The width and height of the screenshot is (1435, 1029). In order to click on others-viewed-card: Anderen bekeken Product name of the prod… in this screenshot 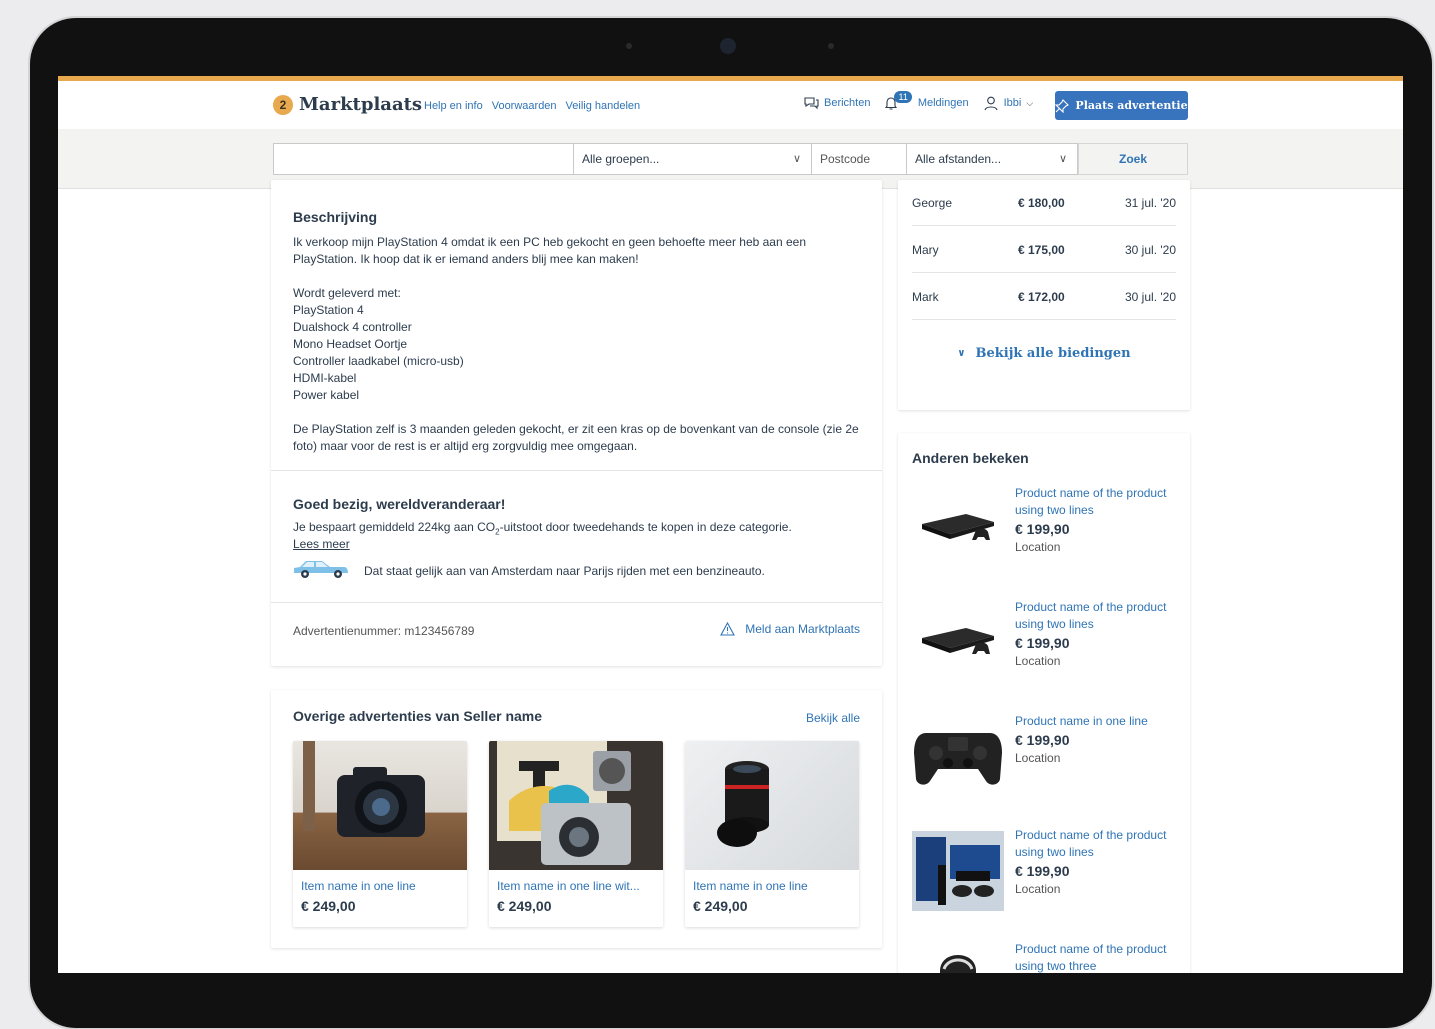, I will do `click(1044, 703)`.